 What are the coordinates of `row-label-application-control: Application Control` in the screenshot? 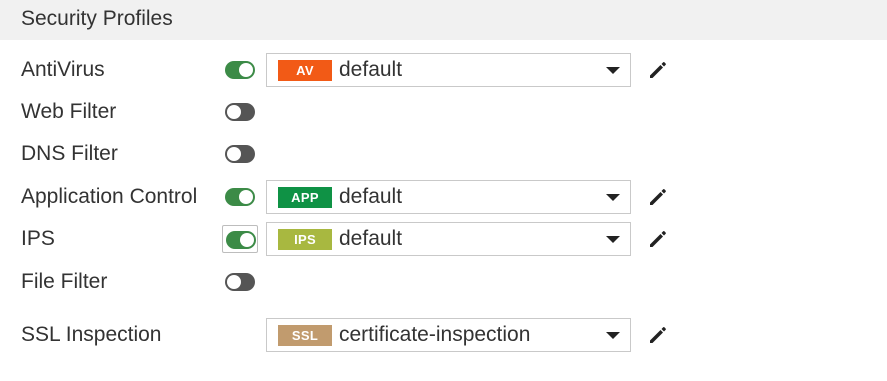 It's located at (109, 196).